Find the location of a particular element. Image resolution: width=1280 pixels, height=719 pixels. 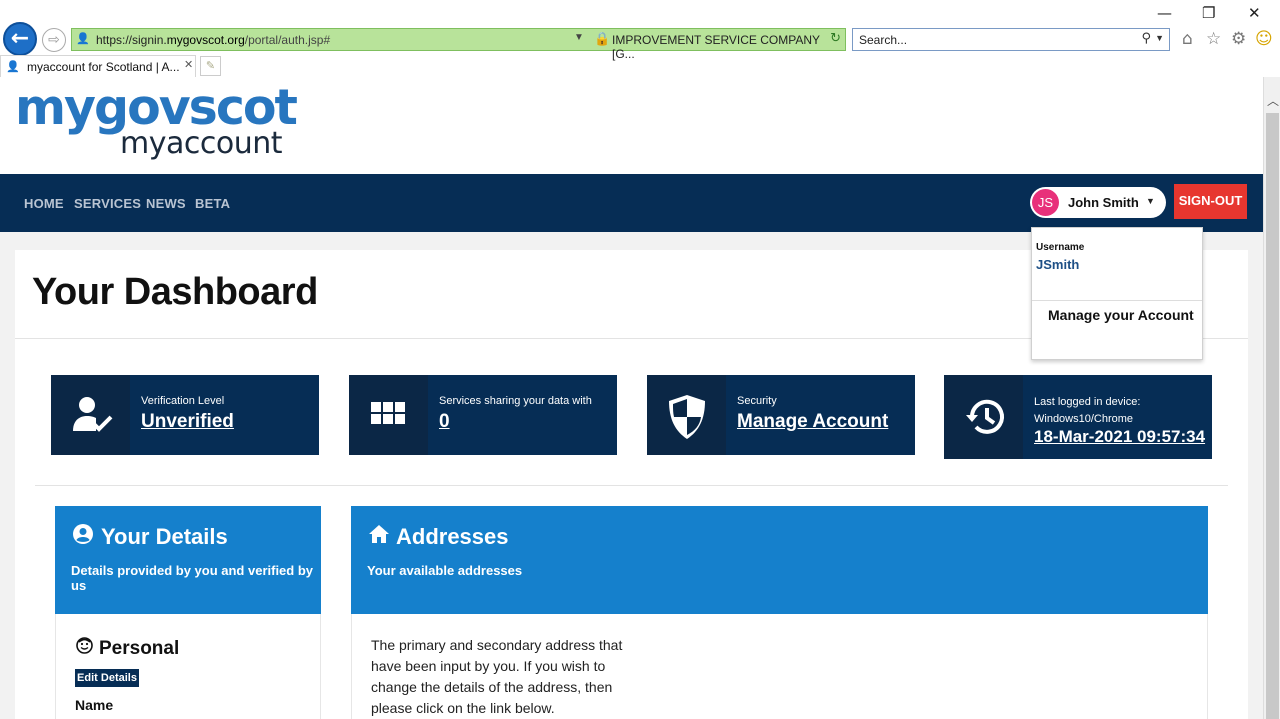

scroll-up-icon: ︿ is located at coordinates (1273, 100).